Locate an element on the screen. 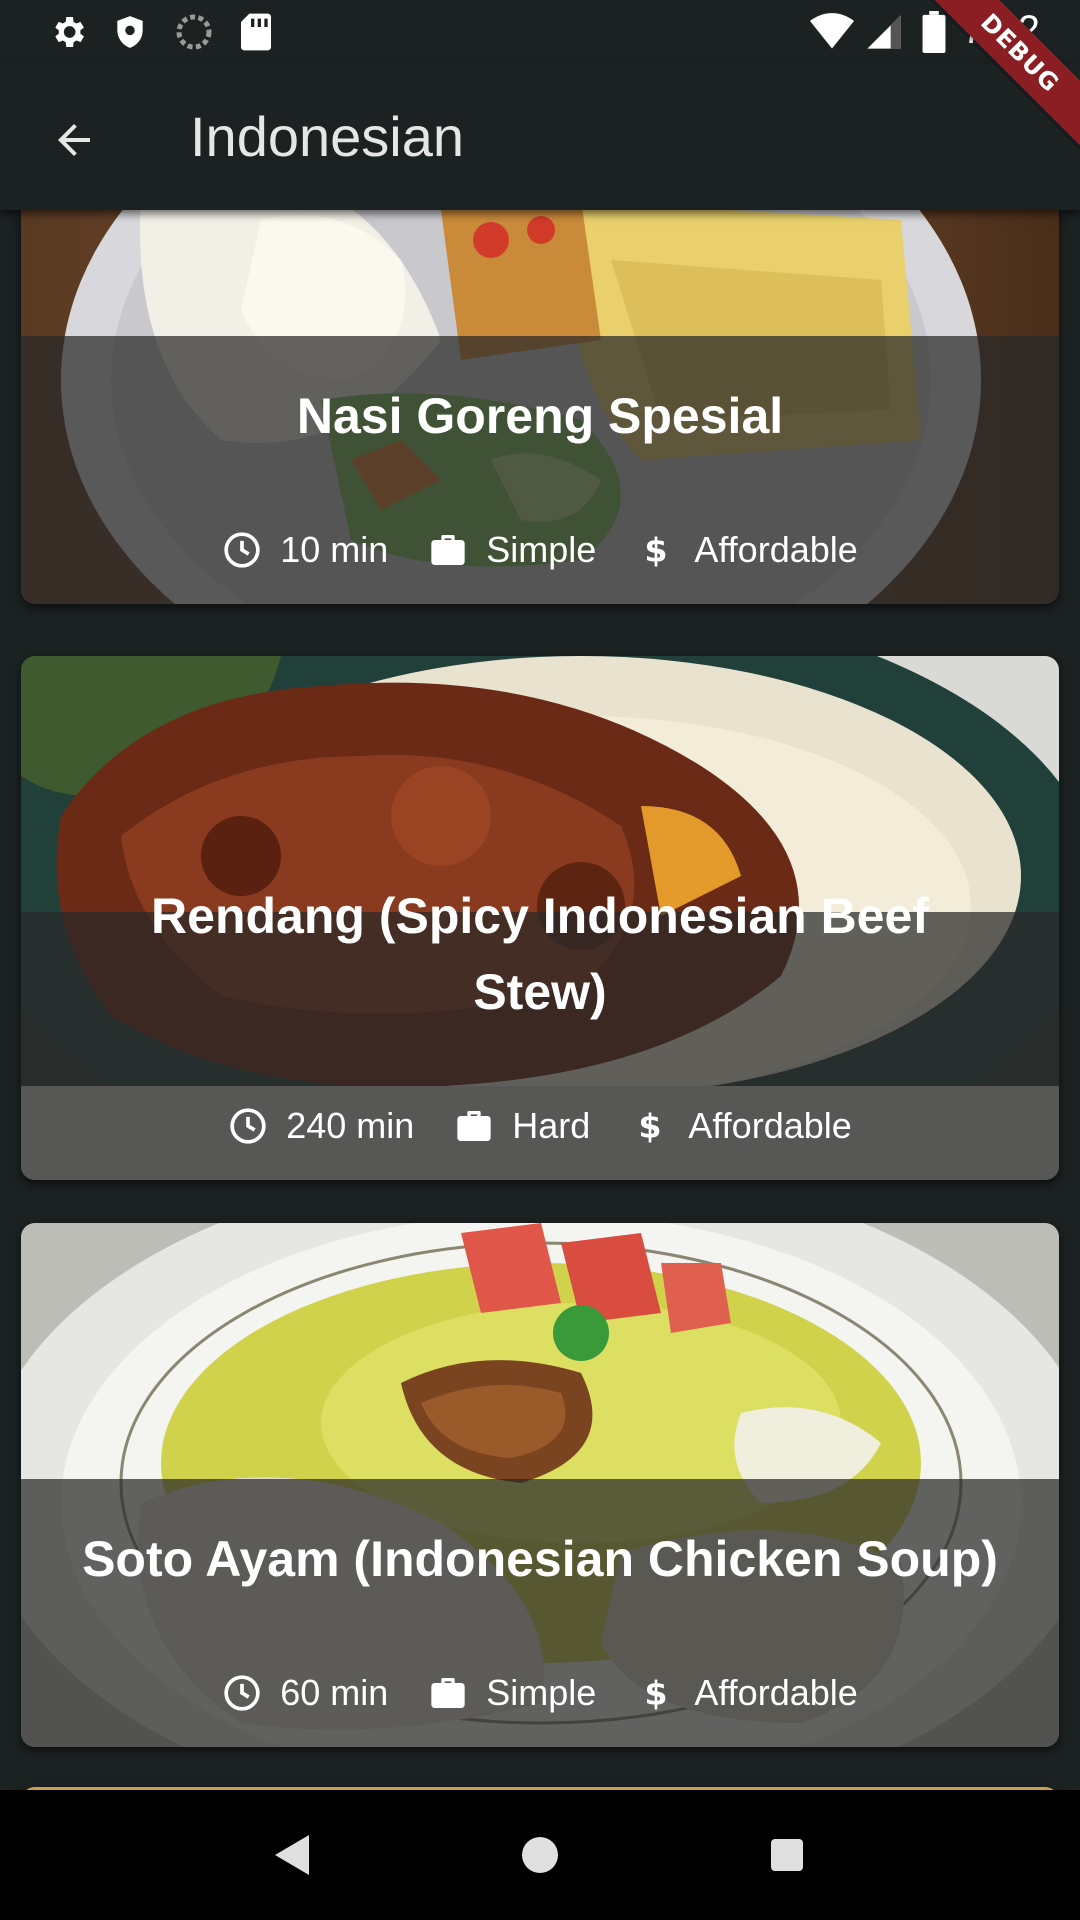 The width and height of the screenshot is (1080, 1920). shield-icon is located at coordinates (130, 32).